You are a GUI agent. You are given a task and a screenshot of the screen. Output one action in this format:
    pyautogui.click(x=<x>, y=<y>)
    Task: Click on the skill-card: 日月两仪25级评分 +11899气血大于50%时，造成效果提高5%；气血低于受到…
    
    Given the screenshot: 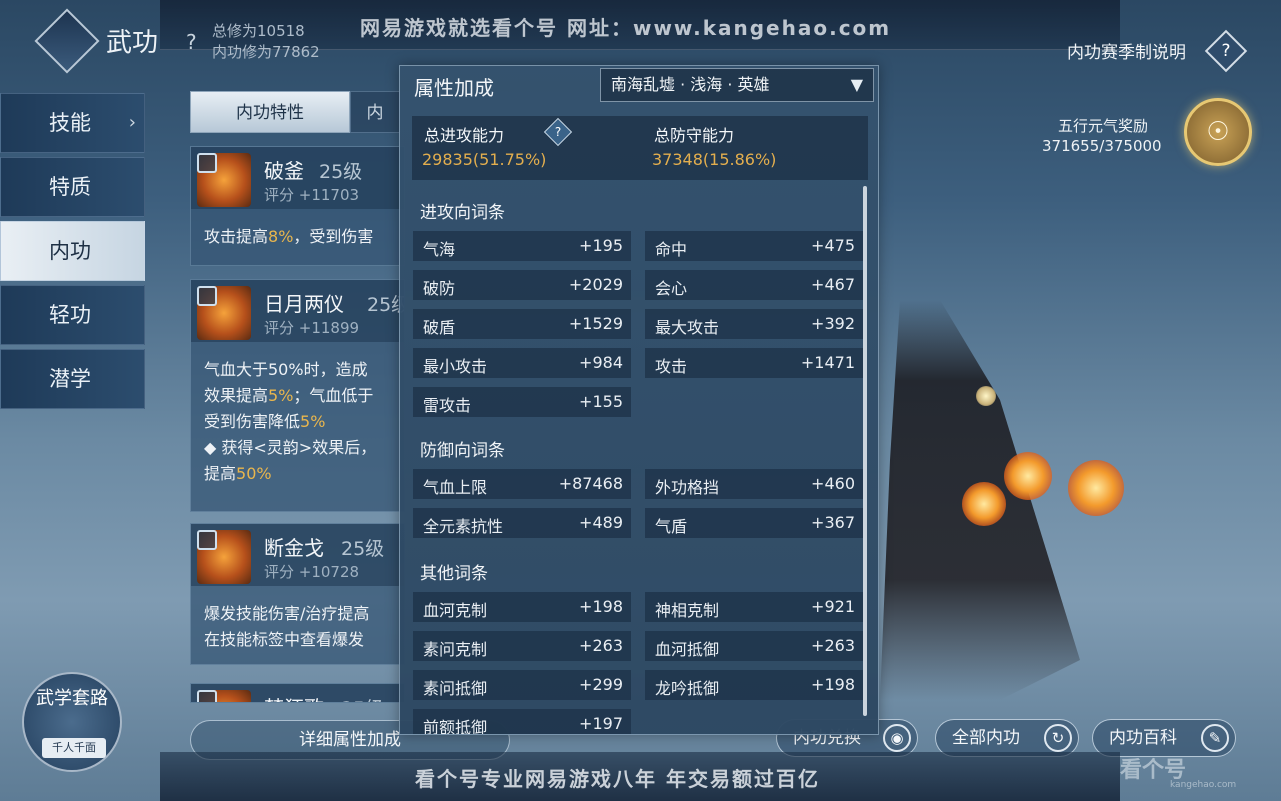 What is the action you would take?
    pyautogui.click(x=297, y=395)
    